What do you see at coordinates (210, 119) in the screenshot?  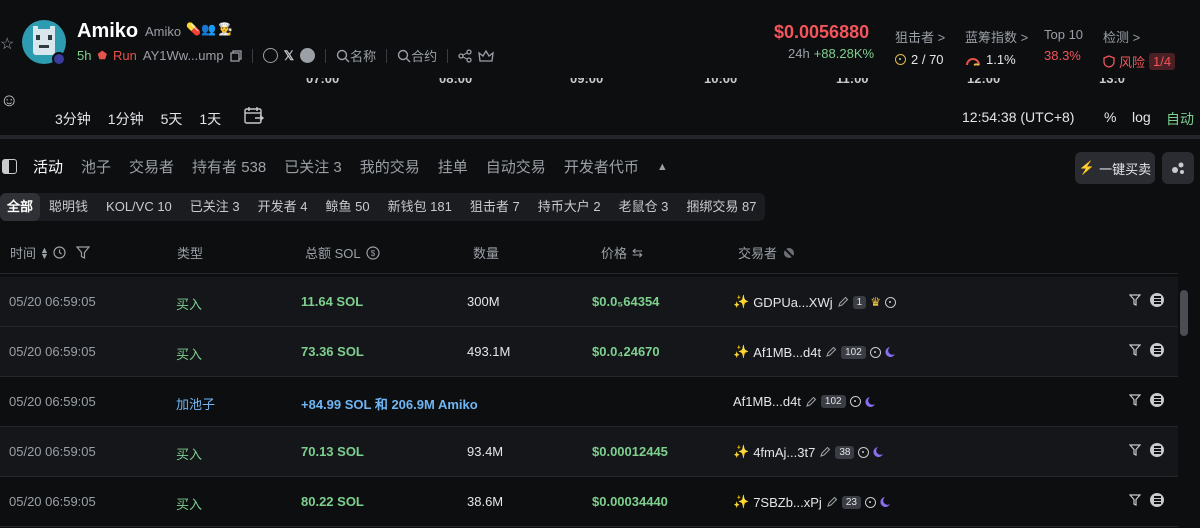 I see `range-1d: 1天` at bounding box center [210, 119].